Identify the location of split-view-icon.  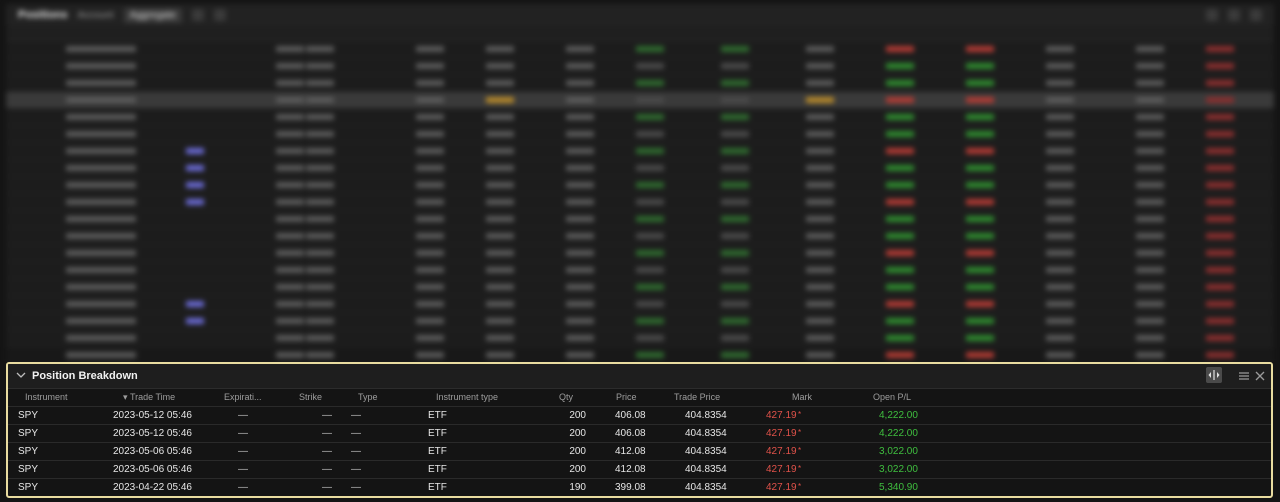
(1214, 375).